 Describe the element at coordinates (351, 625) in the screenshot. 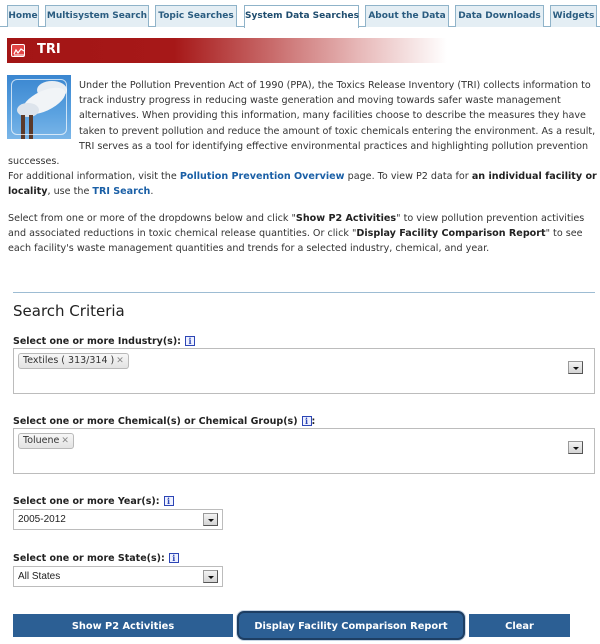

I see `display-facility-comparison-report-button: Display Facility Comparison Report` at that location.